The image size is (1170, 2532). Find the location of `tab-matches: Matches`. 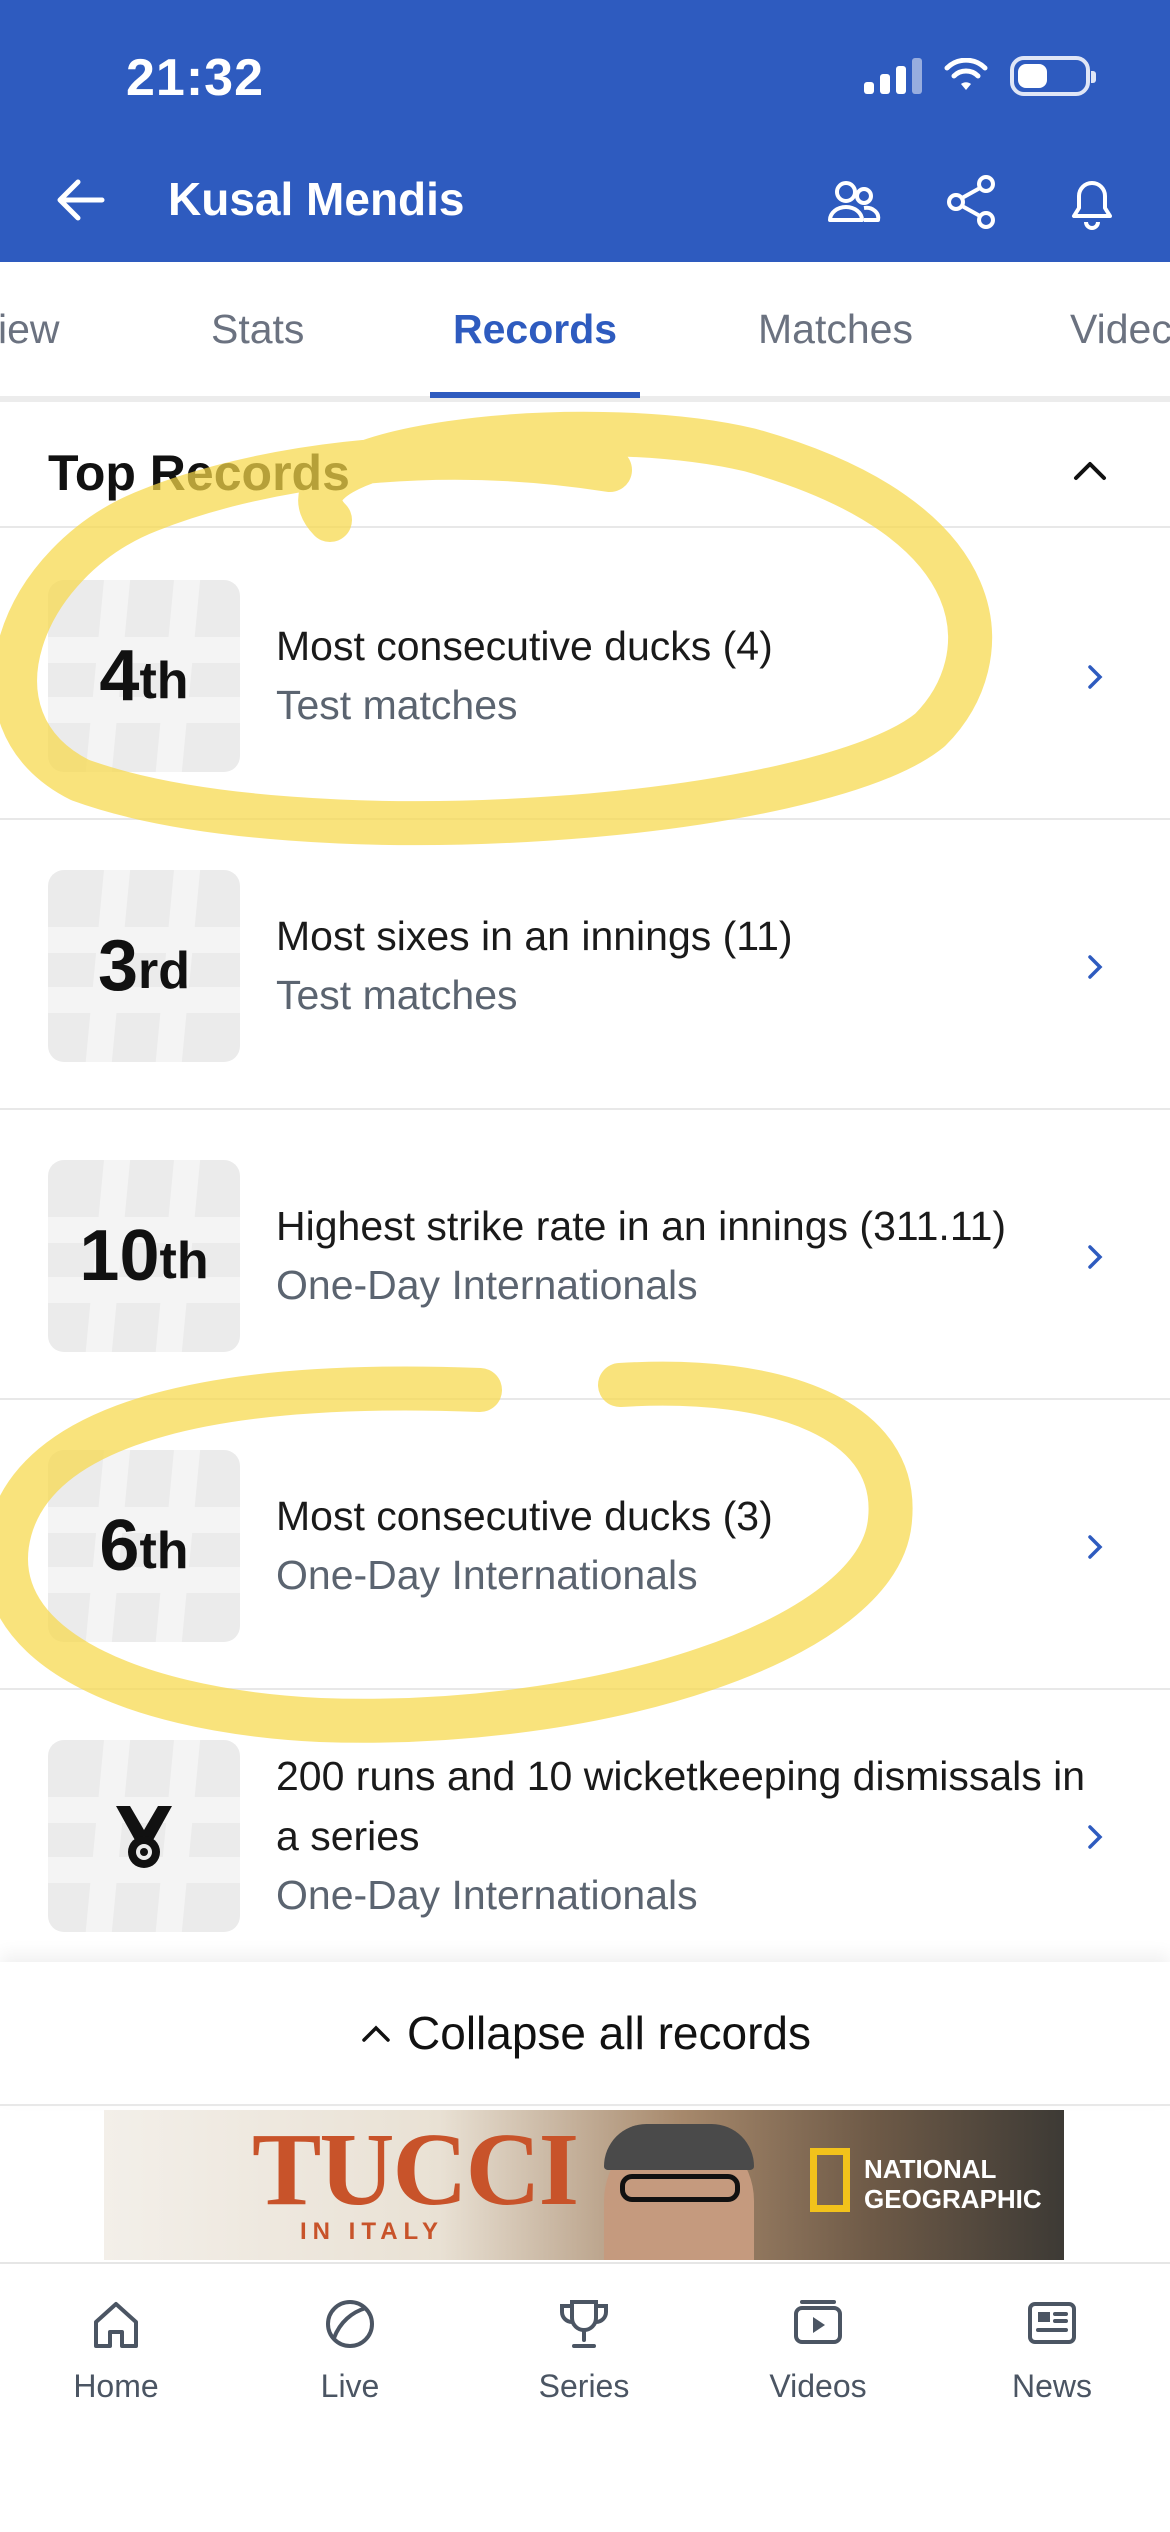

tab-matches: Matches is located at coordinates (835, 329).